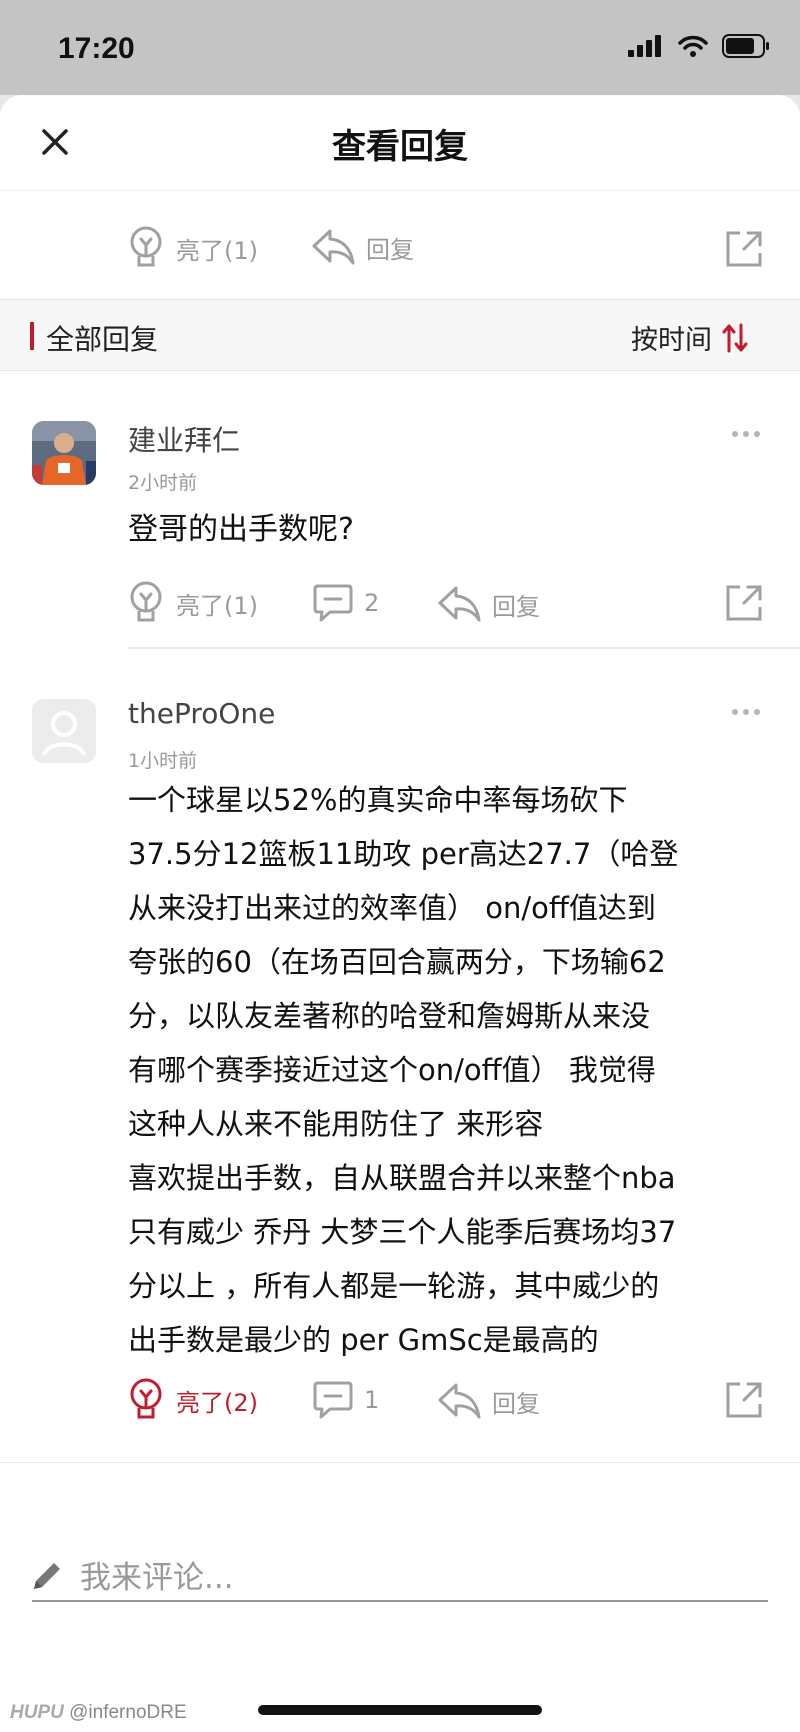 Image resolution: width=800 pixels, height=1732 pixels. I want to click on content-line: 只有威少 乔丹 大梦三个人能季后赛场均37, so click(402, 1232).